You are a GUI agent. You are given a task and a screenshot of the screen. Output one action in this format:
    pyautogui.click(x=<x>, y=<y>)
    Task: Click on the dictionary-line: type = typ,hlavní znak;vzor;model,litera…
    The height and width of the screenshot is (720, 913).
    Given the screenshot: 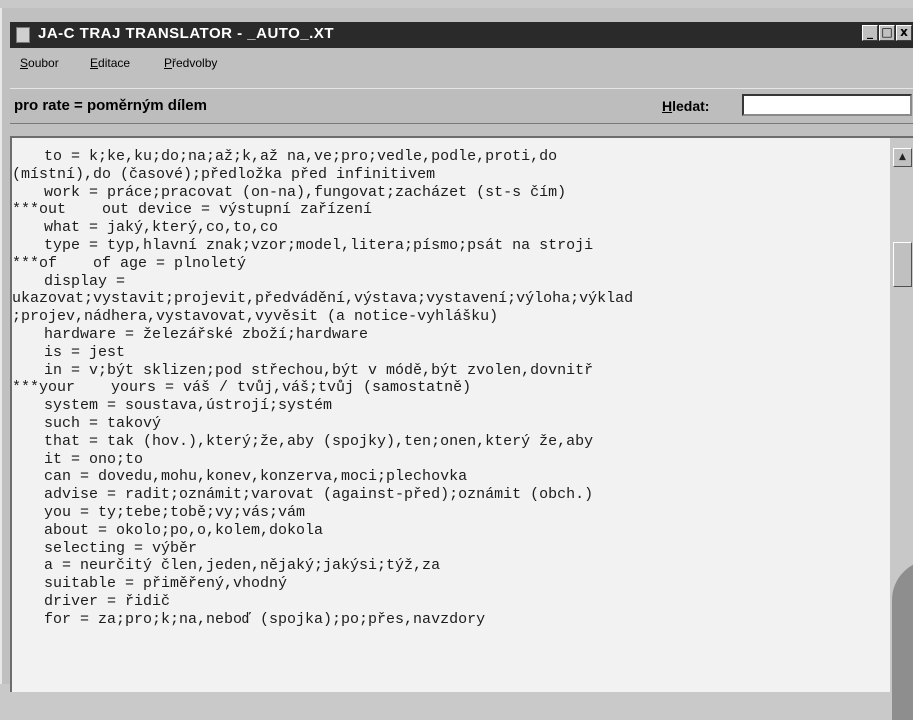 What is the action you would take?
    pyautogui.click(x=319, y=245)
    